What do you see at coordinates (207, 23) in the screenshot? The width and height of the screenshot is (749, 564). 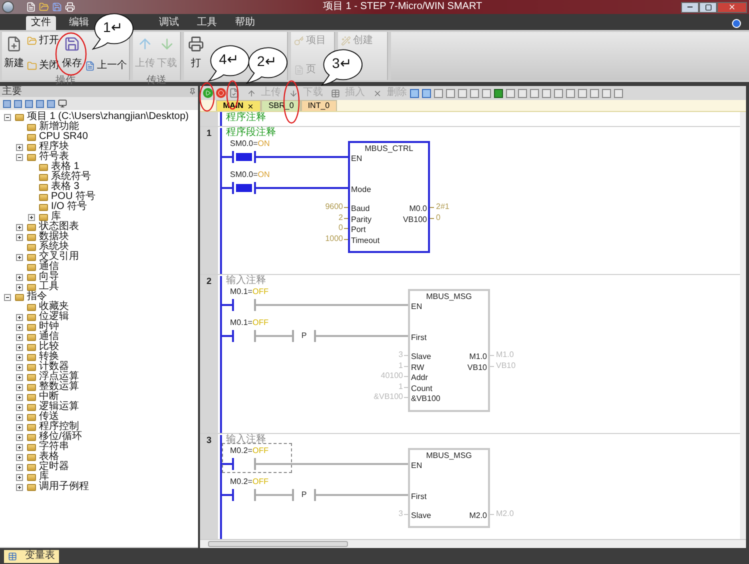 I see `menu-tab: 工具` at bounding box center [207, 23].